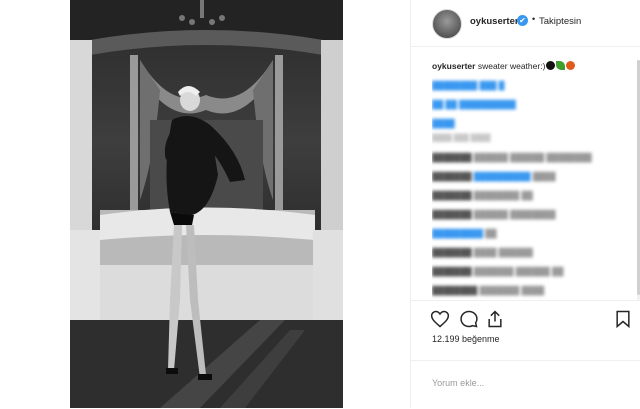 The image size is (640, 409). I want to click on following-button: Takiptesin, so click(560, 21).